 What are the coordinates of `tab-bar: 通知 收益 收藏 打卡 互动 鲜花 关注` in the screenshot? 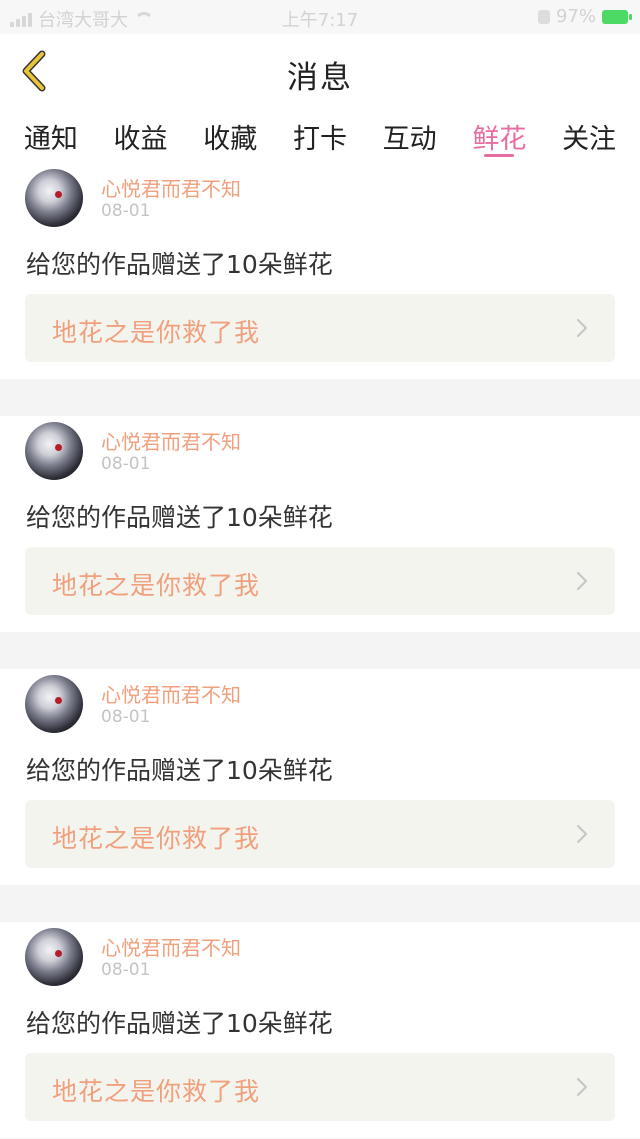 It's located at (320, 135).